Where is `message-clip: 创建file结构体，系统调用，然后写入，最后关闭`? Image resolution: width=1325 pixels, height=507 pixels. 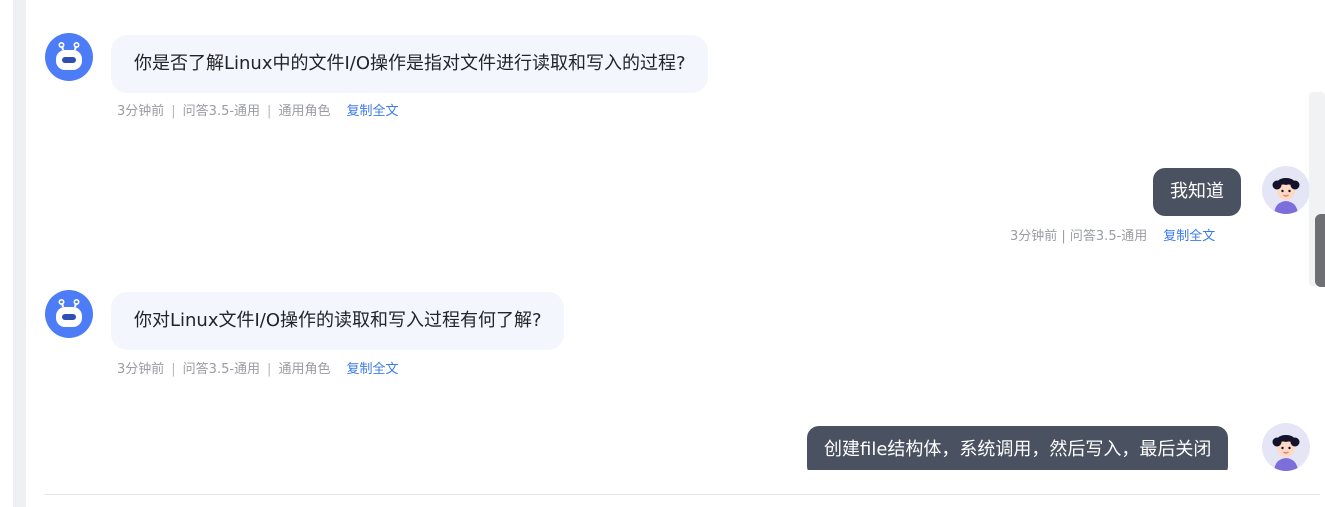
message-clip: 创建file结构体，系统调用，然后写入，最后关闭 is located at coordinates (1050, 445).